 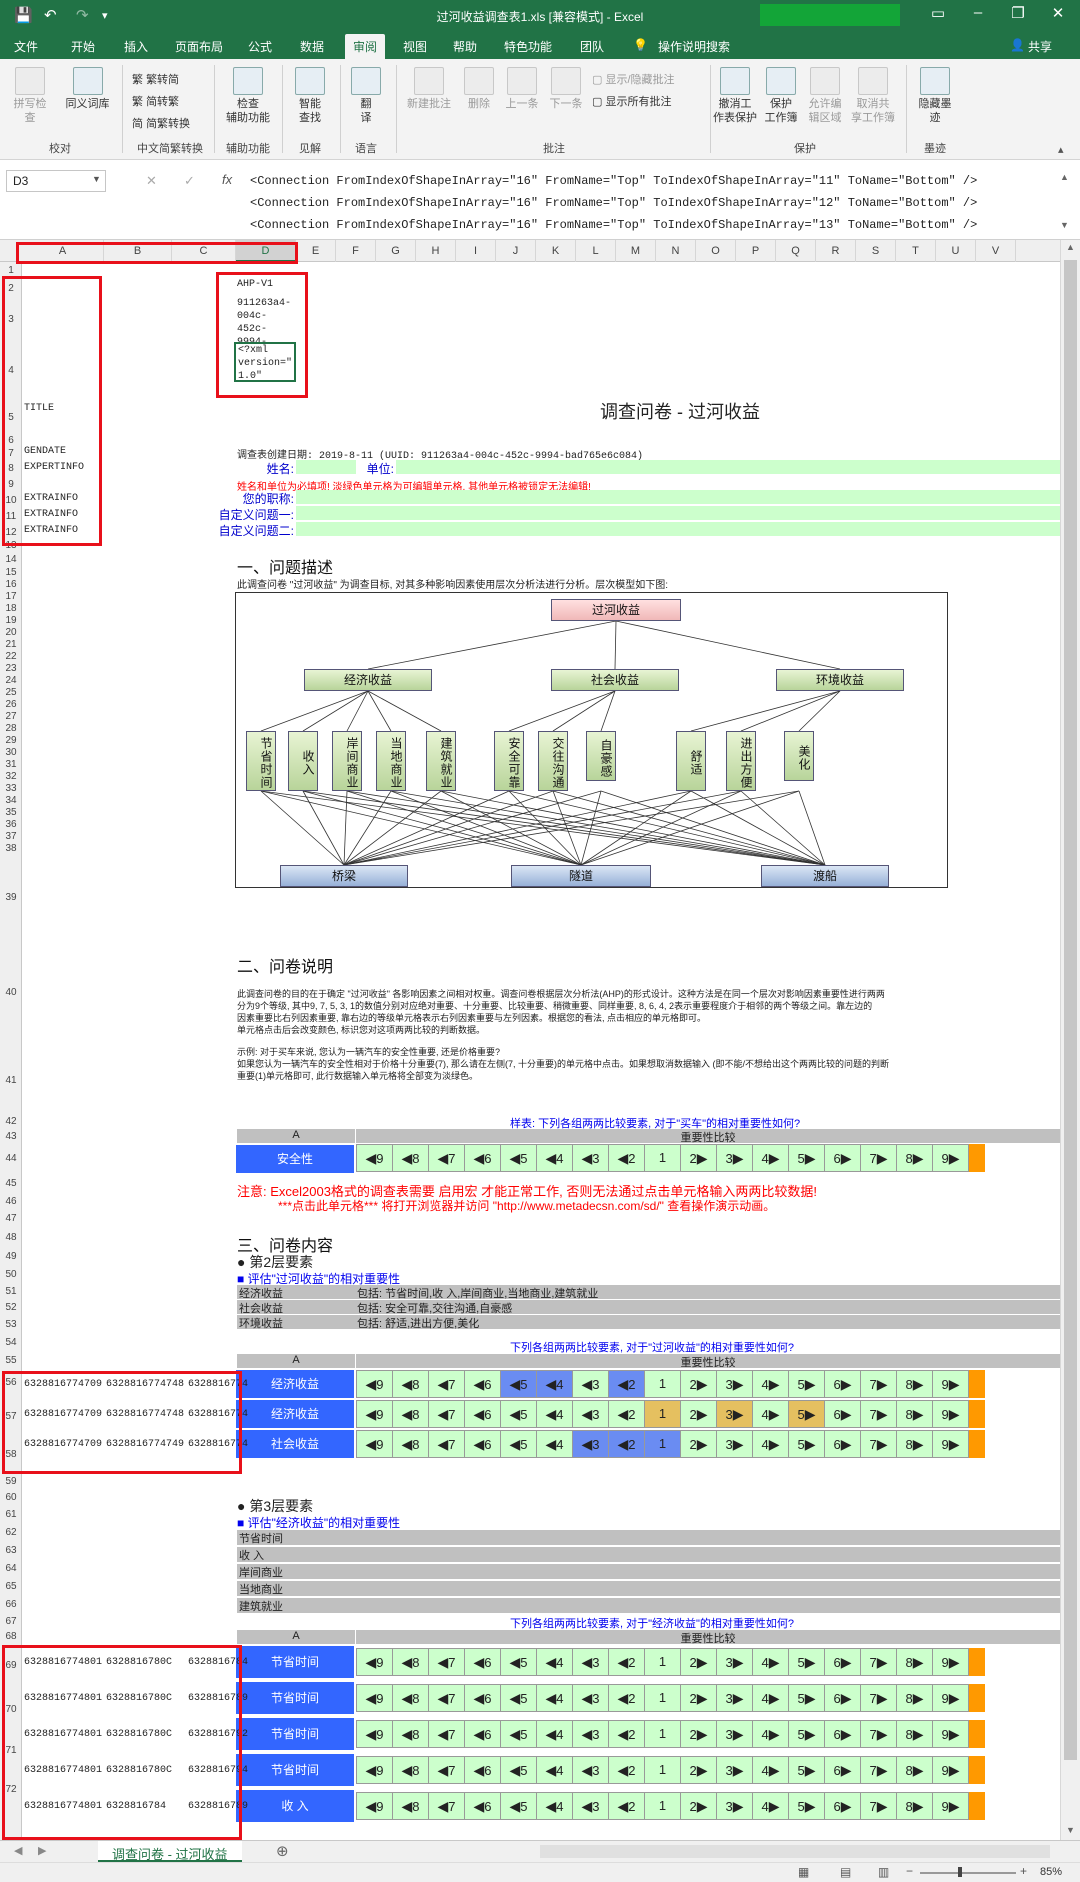 I want to click on name-box-dropdown-icon: ▼, so click(x=96, y=179).